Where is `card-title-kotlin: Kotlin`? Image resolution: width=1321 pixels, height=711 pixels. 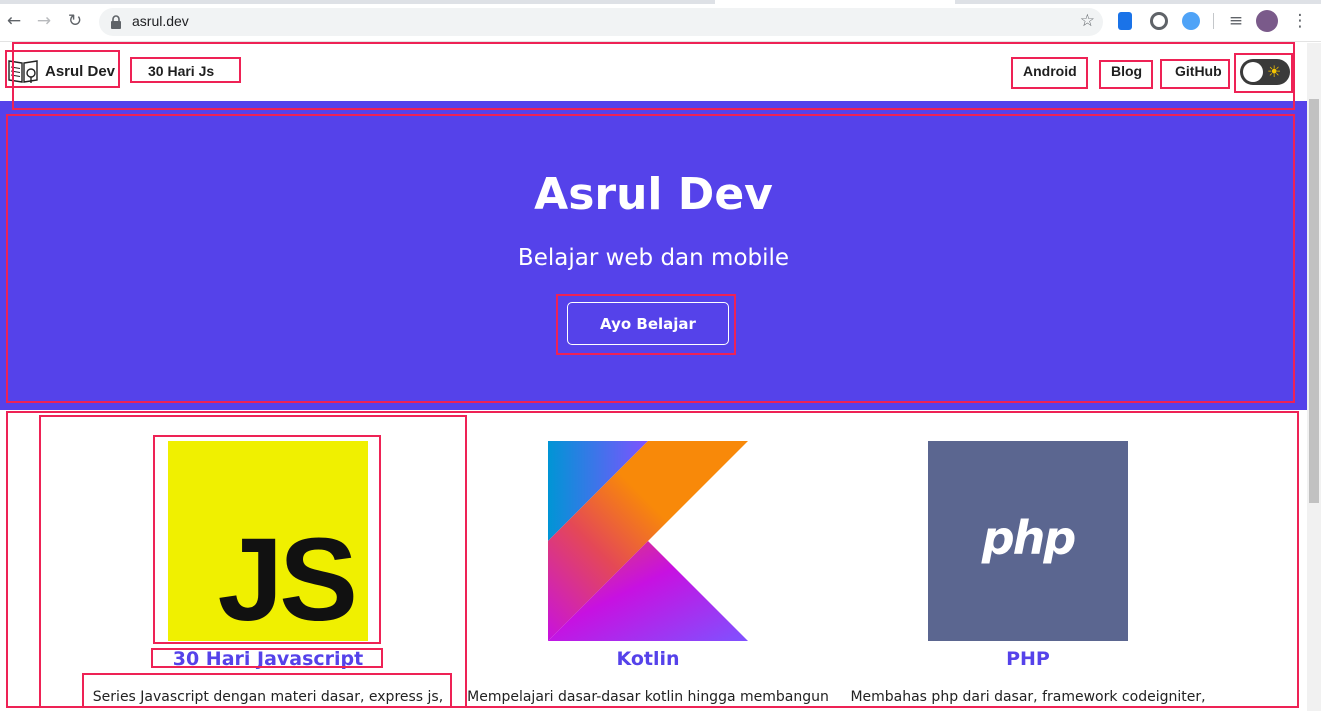
card-title-kotlin: Kotlin is located at coordinates (648, 659).